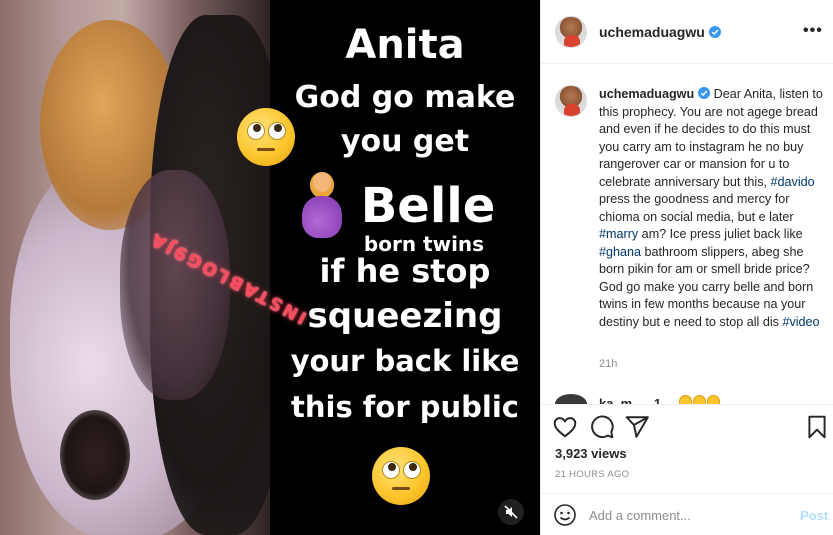 Image resolution: width=833 pixels, height=535 pixels. Describe the element at coordinates (405, 45) in the screenshot. I see `caption-line: Anita` at that location.